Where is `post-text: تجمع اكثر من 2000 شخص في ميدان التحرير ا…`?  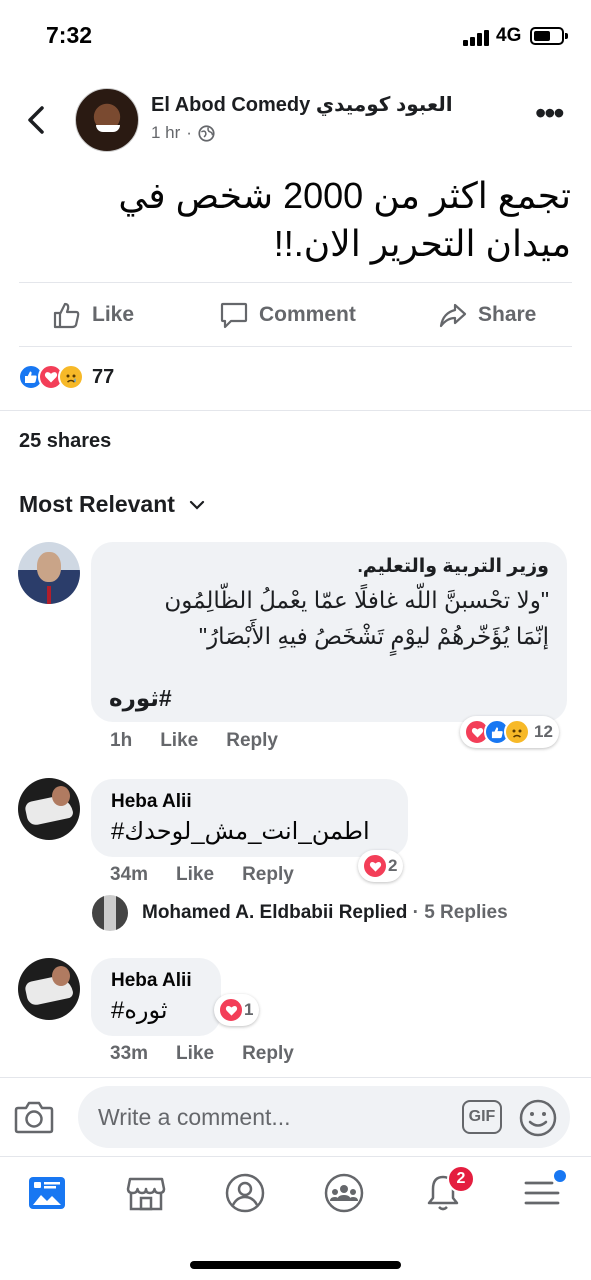
post-text: تجمع اكثر من 2000 شخص في ميدان التحرير ا… is located at coordinates (344, 219).